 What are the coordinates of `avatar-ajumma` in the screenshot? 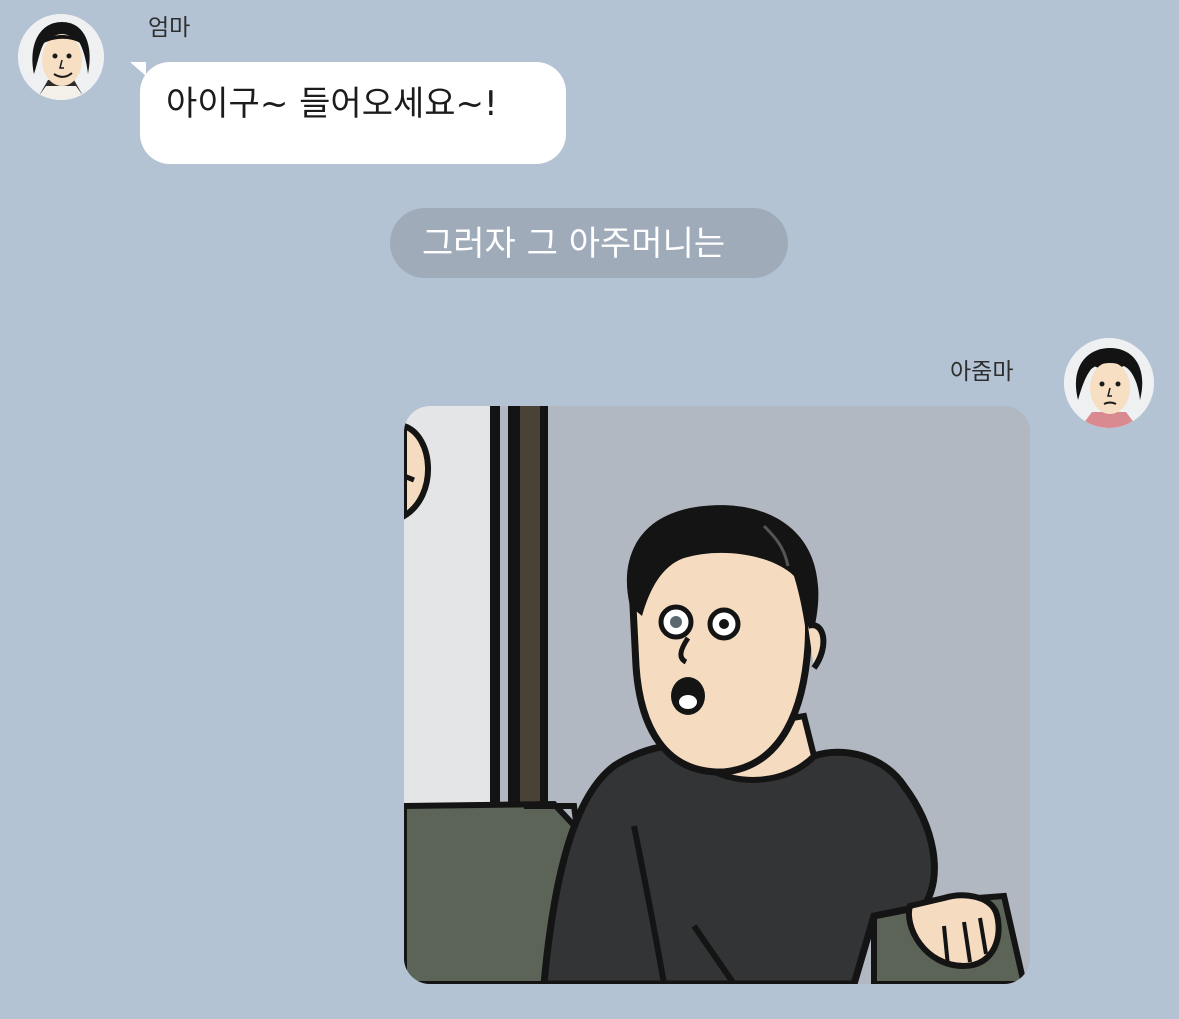 It's located at (1109, 383).